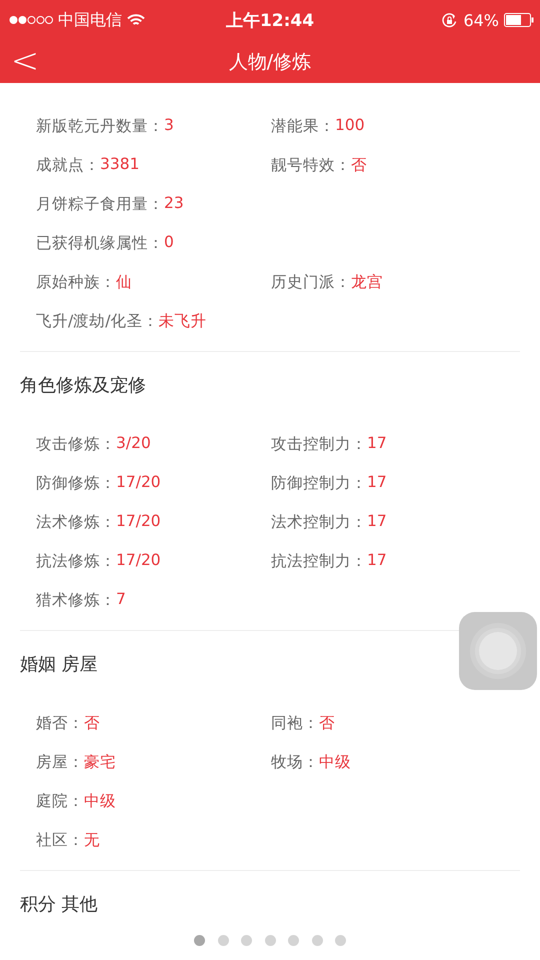  What do you see at coordinates (120, 165) in the screenshot?
I see `field-value: 3381` at bounding box center [120, 165].